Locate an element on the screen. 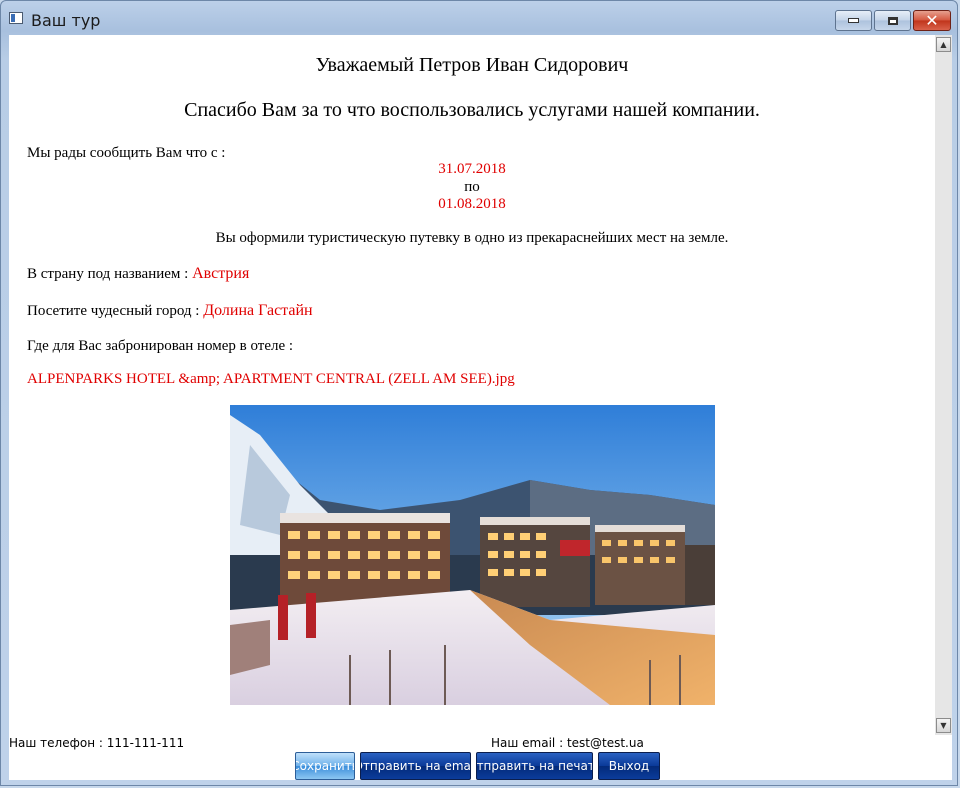 The height and width of the screenshot is (788, 960). app-window-icon is located at coordinates (16, 18).